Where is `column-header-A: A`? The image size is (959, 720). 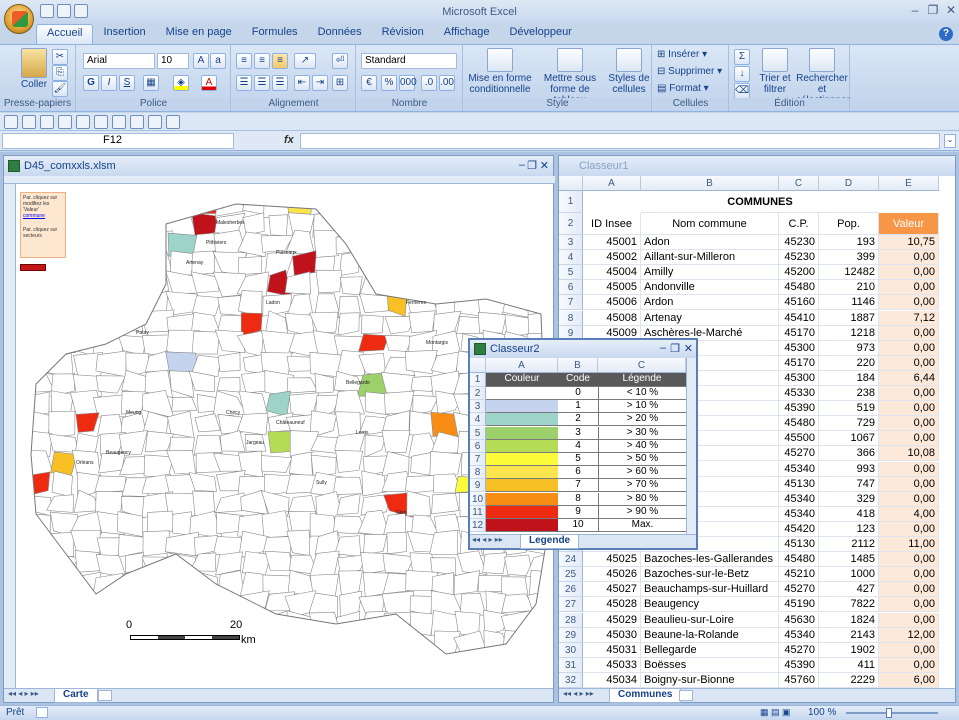
column-header-A: A is located at coordinates (612, 183).